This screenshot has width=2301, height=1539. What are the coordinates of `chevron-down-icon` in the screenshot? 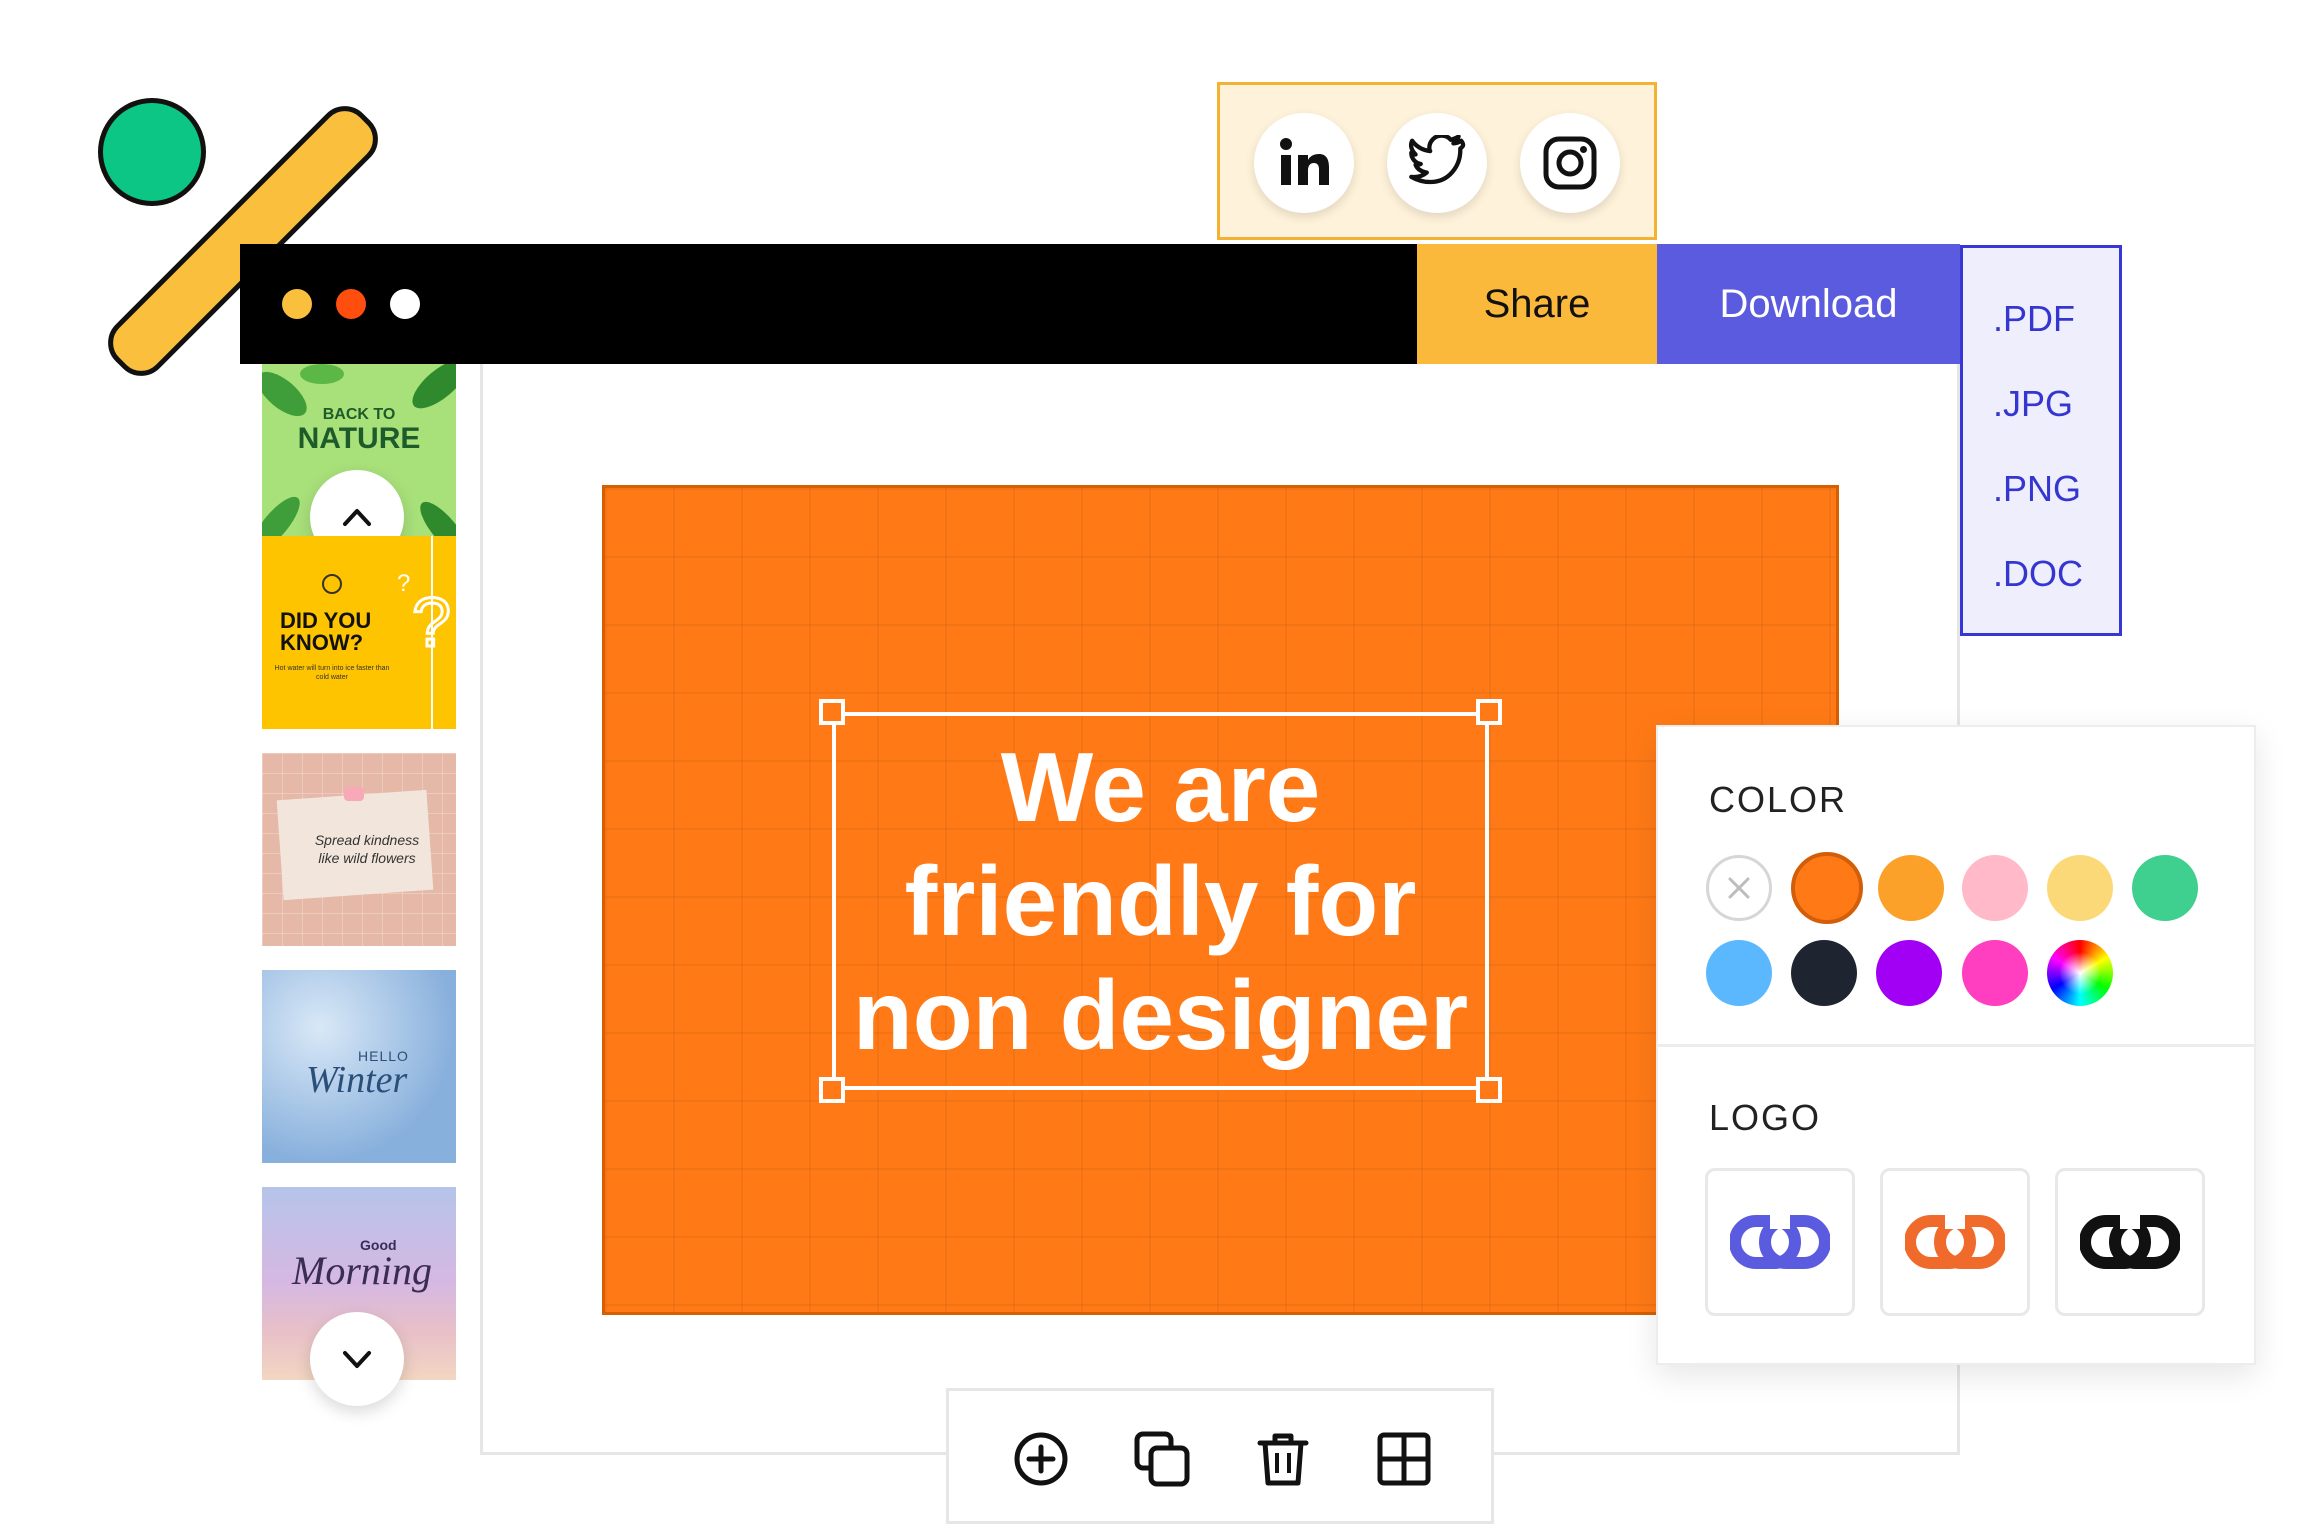 It's located at (357, 1359).